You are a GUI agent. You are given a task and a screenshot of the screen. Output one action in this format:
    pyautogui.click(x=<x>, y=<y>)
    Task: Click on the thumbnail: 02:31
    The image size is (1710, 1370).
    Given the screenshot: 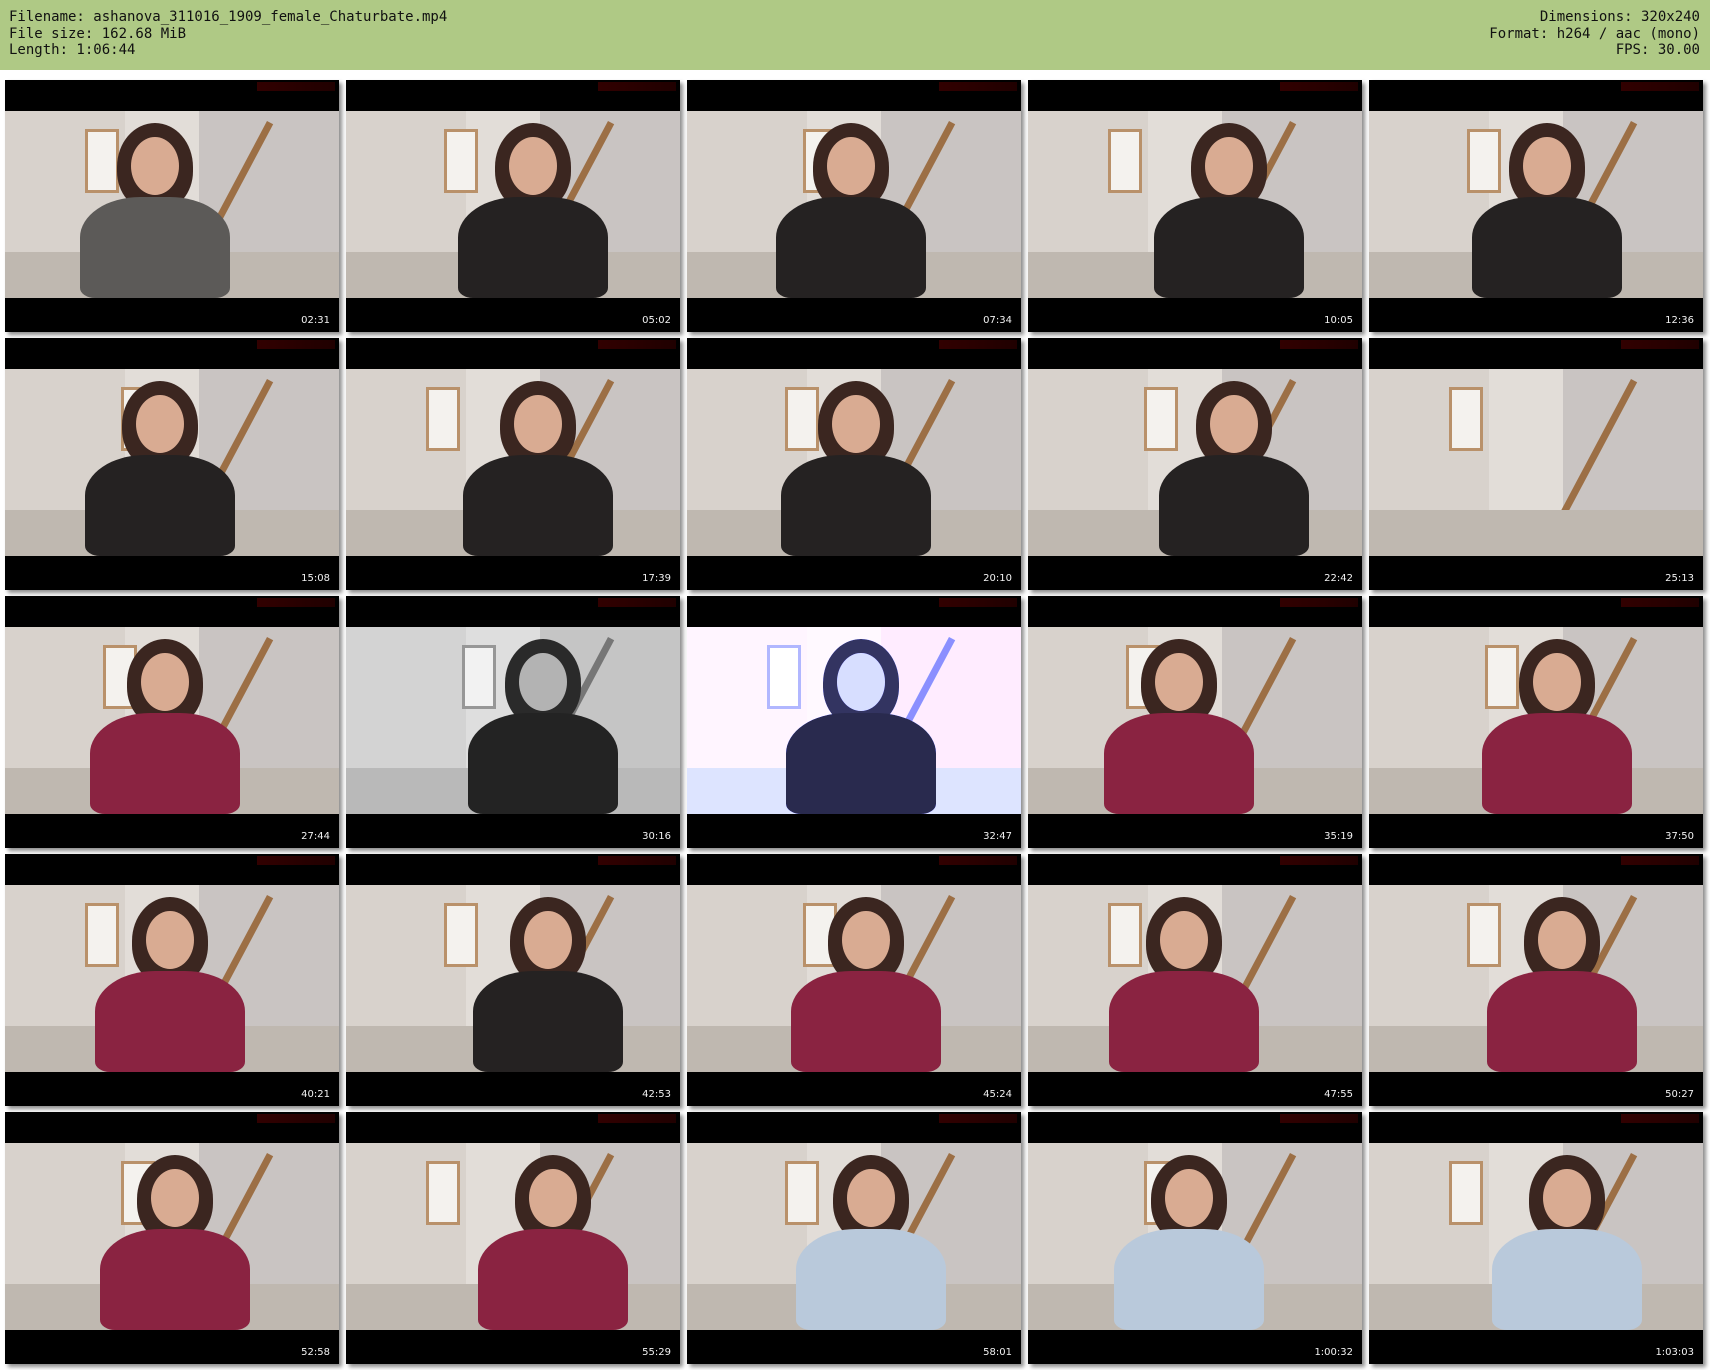 What is the action you would take?
    pyautogui.click(x=172, y=206)
    